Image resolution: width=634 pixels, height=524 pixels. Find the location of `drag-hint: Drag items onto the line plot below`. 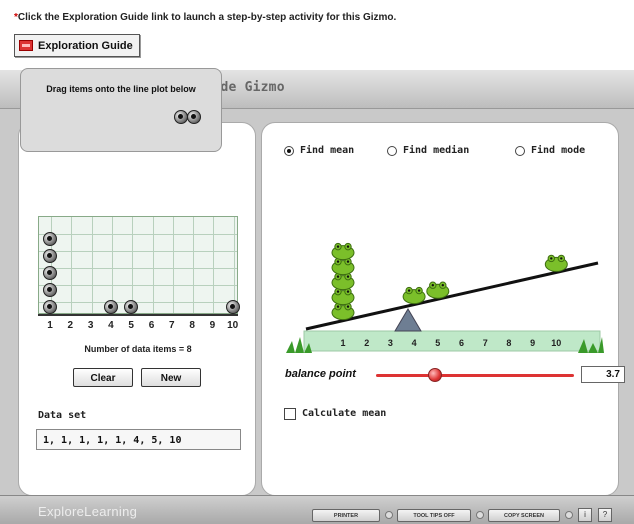

drag-hint: Drag items onto the line plot below is located at coordinates (121, 89).